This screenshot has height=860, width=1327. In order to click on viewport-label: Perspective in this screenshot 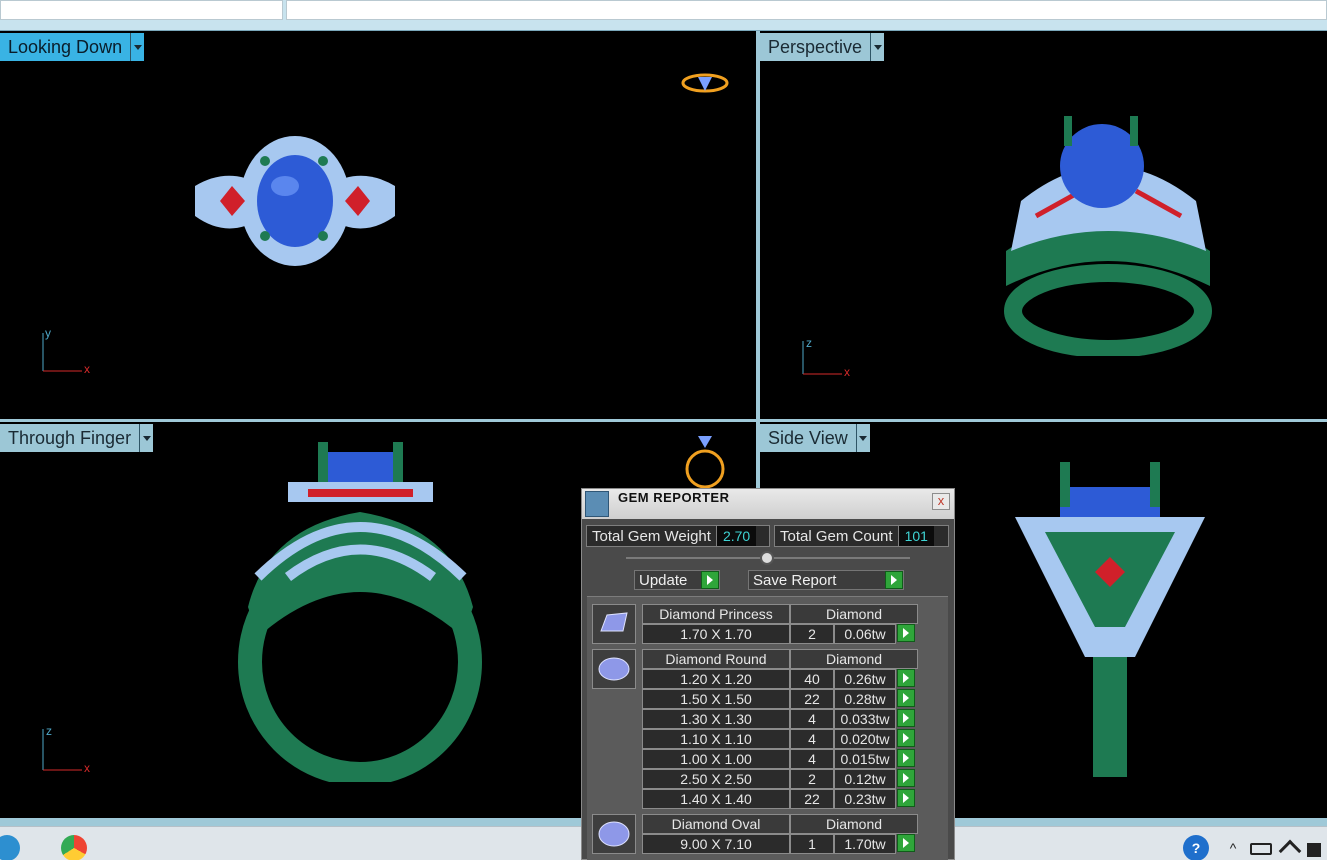, I will do `click(822, 47)`.